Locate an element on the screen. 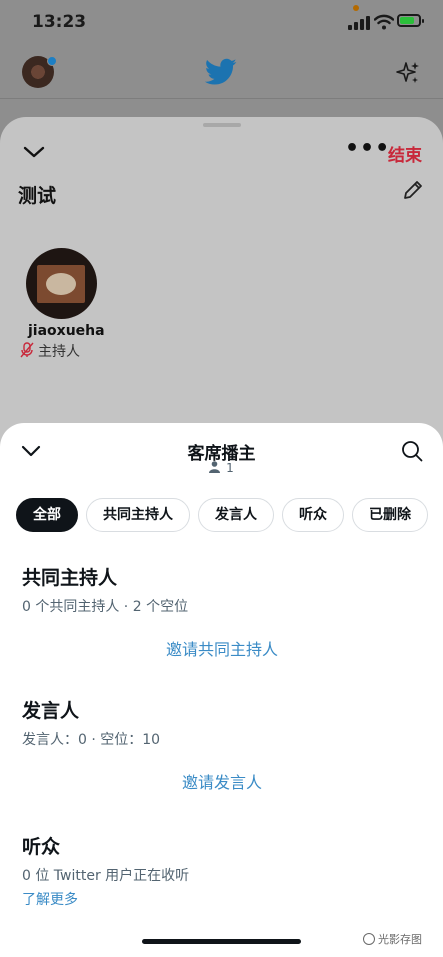 The image size is (443, 957). end-space-button: 结束 is located at coordinates (405, 153).